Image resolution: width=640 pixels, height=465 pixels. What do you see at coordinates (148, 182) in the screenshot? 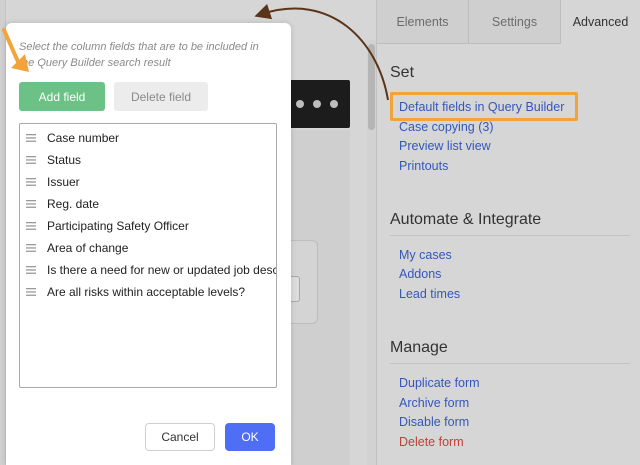
I see `field-list-item: Issuer` at bounding box center [148, 182].